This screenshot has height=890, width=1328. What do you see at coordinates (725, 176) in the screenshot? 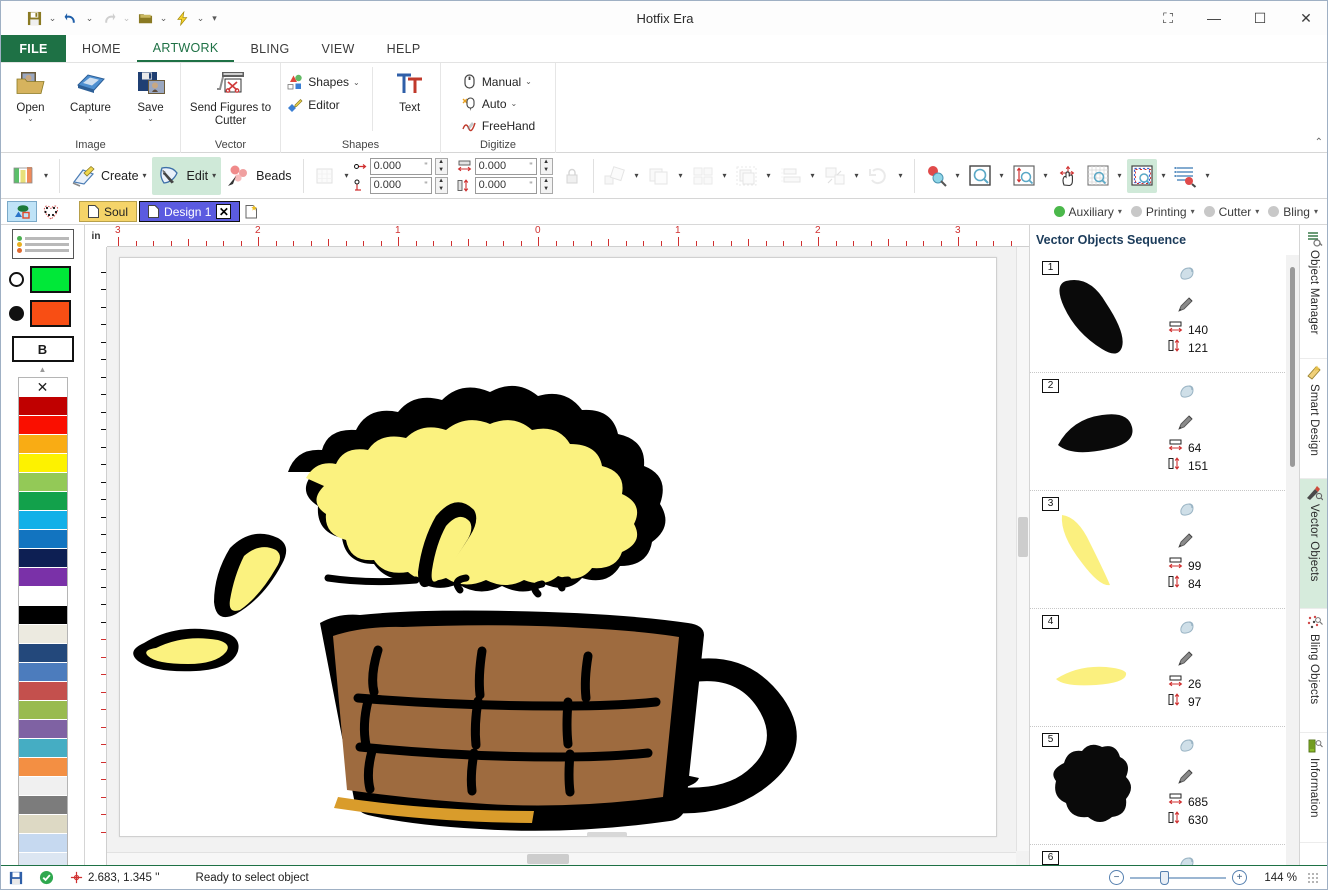
I see `tile-caret: ▾` at bounding box center [725, 176].